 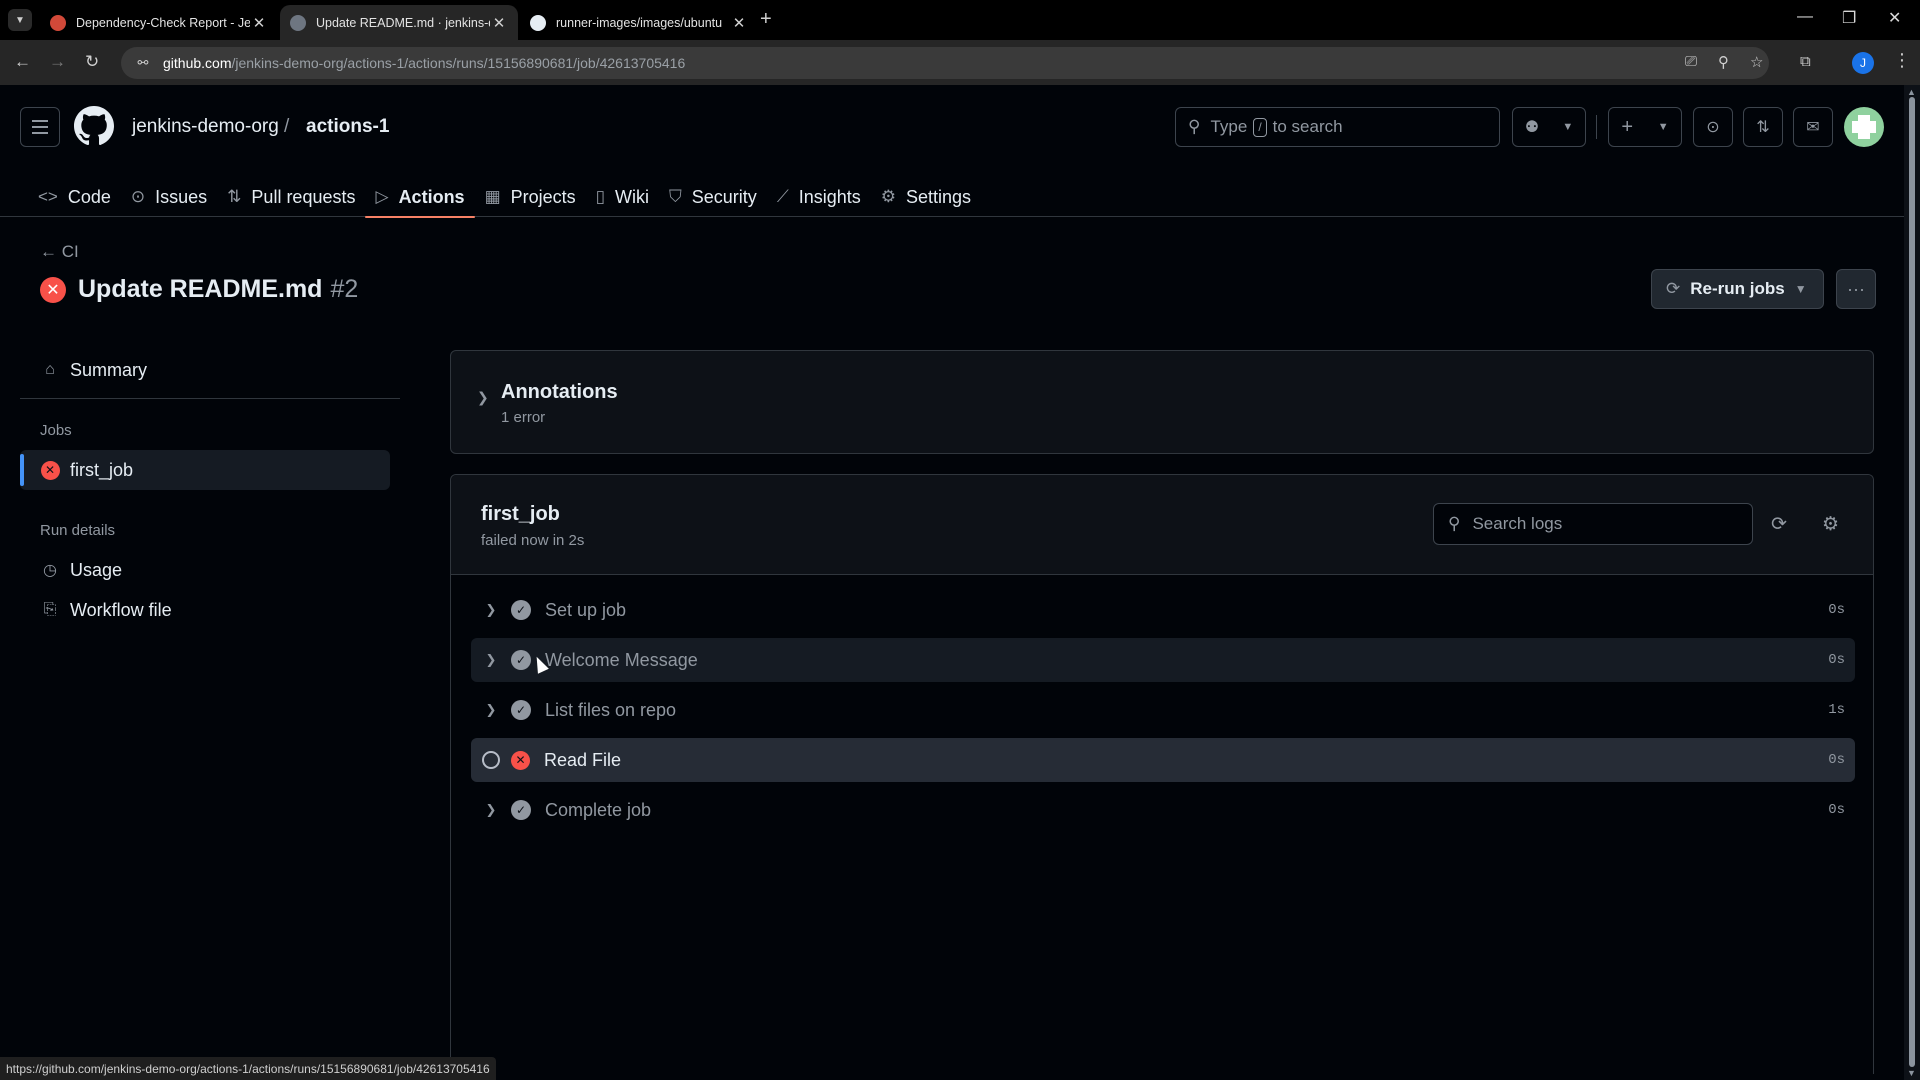 I want to click on repo-nav-settings: ⚙ Settings, so click(x=926, y=197).